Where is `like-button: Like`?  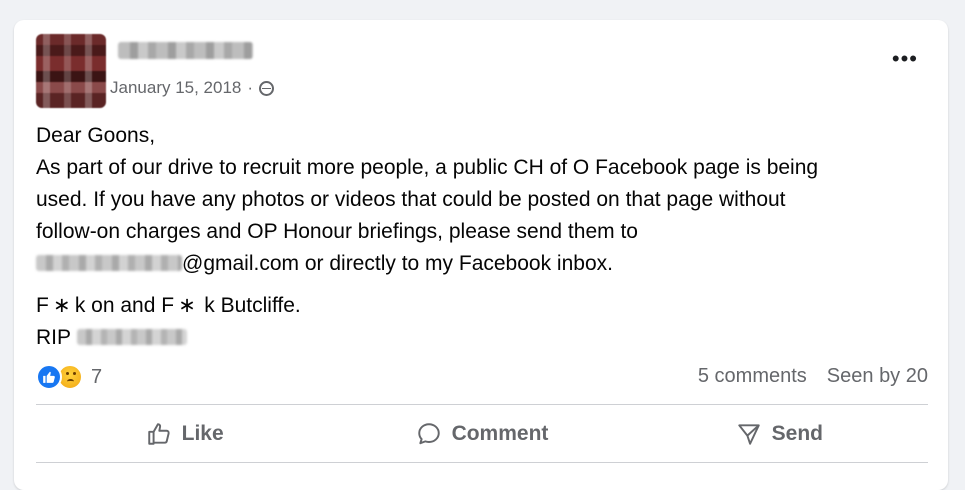
like-button: Like is located at coordinates (184, 434).